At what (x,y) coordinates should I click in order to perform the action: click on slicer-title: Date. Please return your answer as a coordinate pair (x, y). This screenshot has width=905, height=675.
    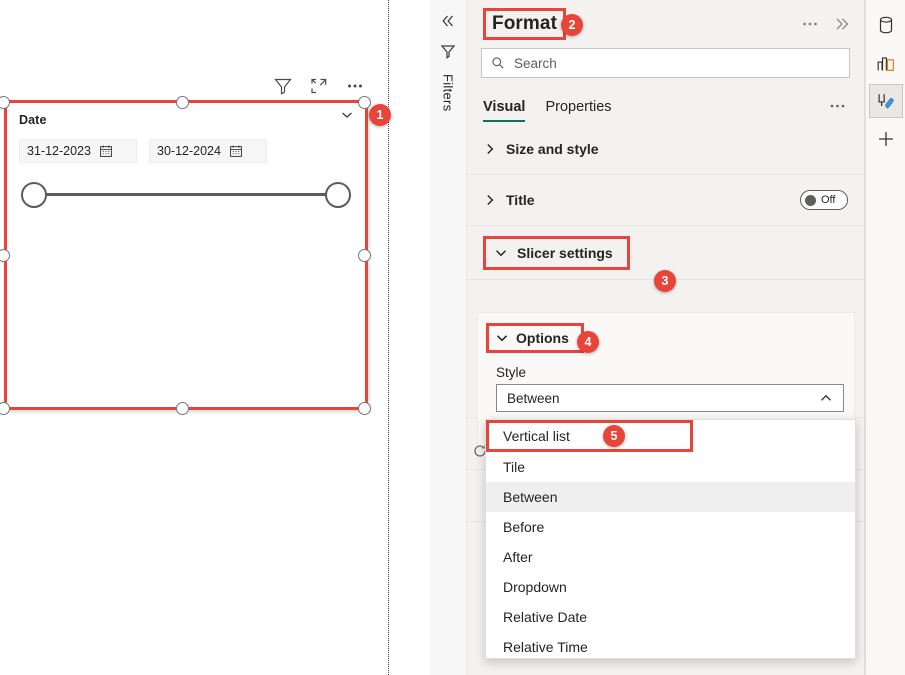
    Looking at the image, I should click on (33, 120).